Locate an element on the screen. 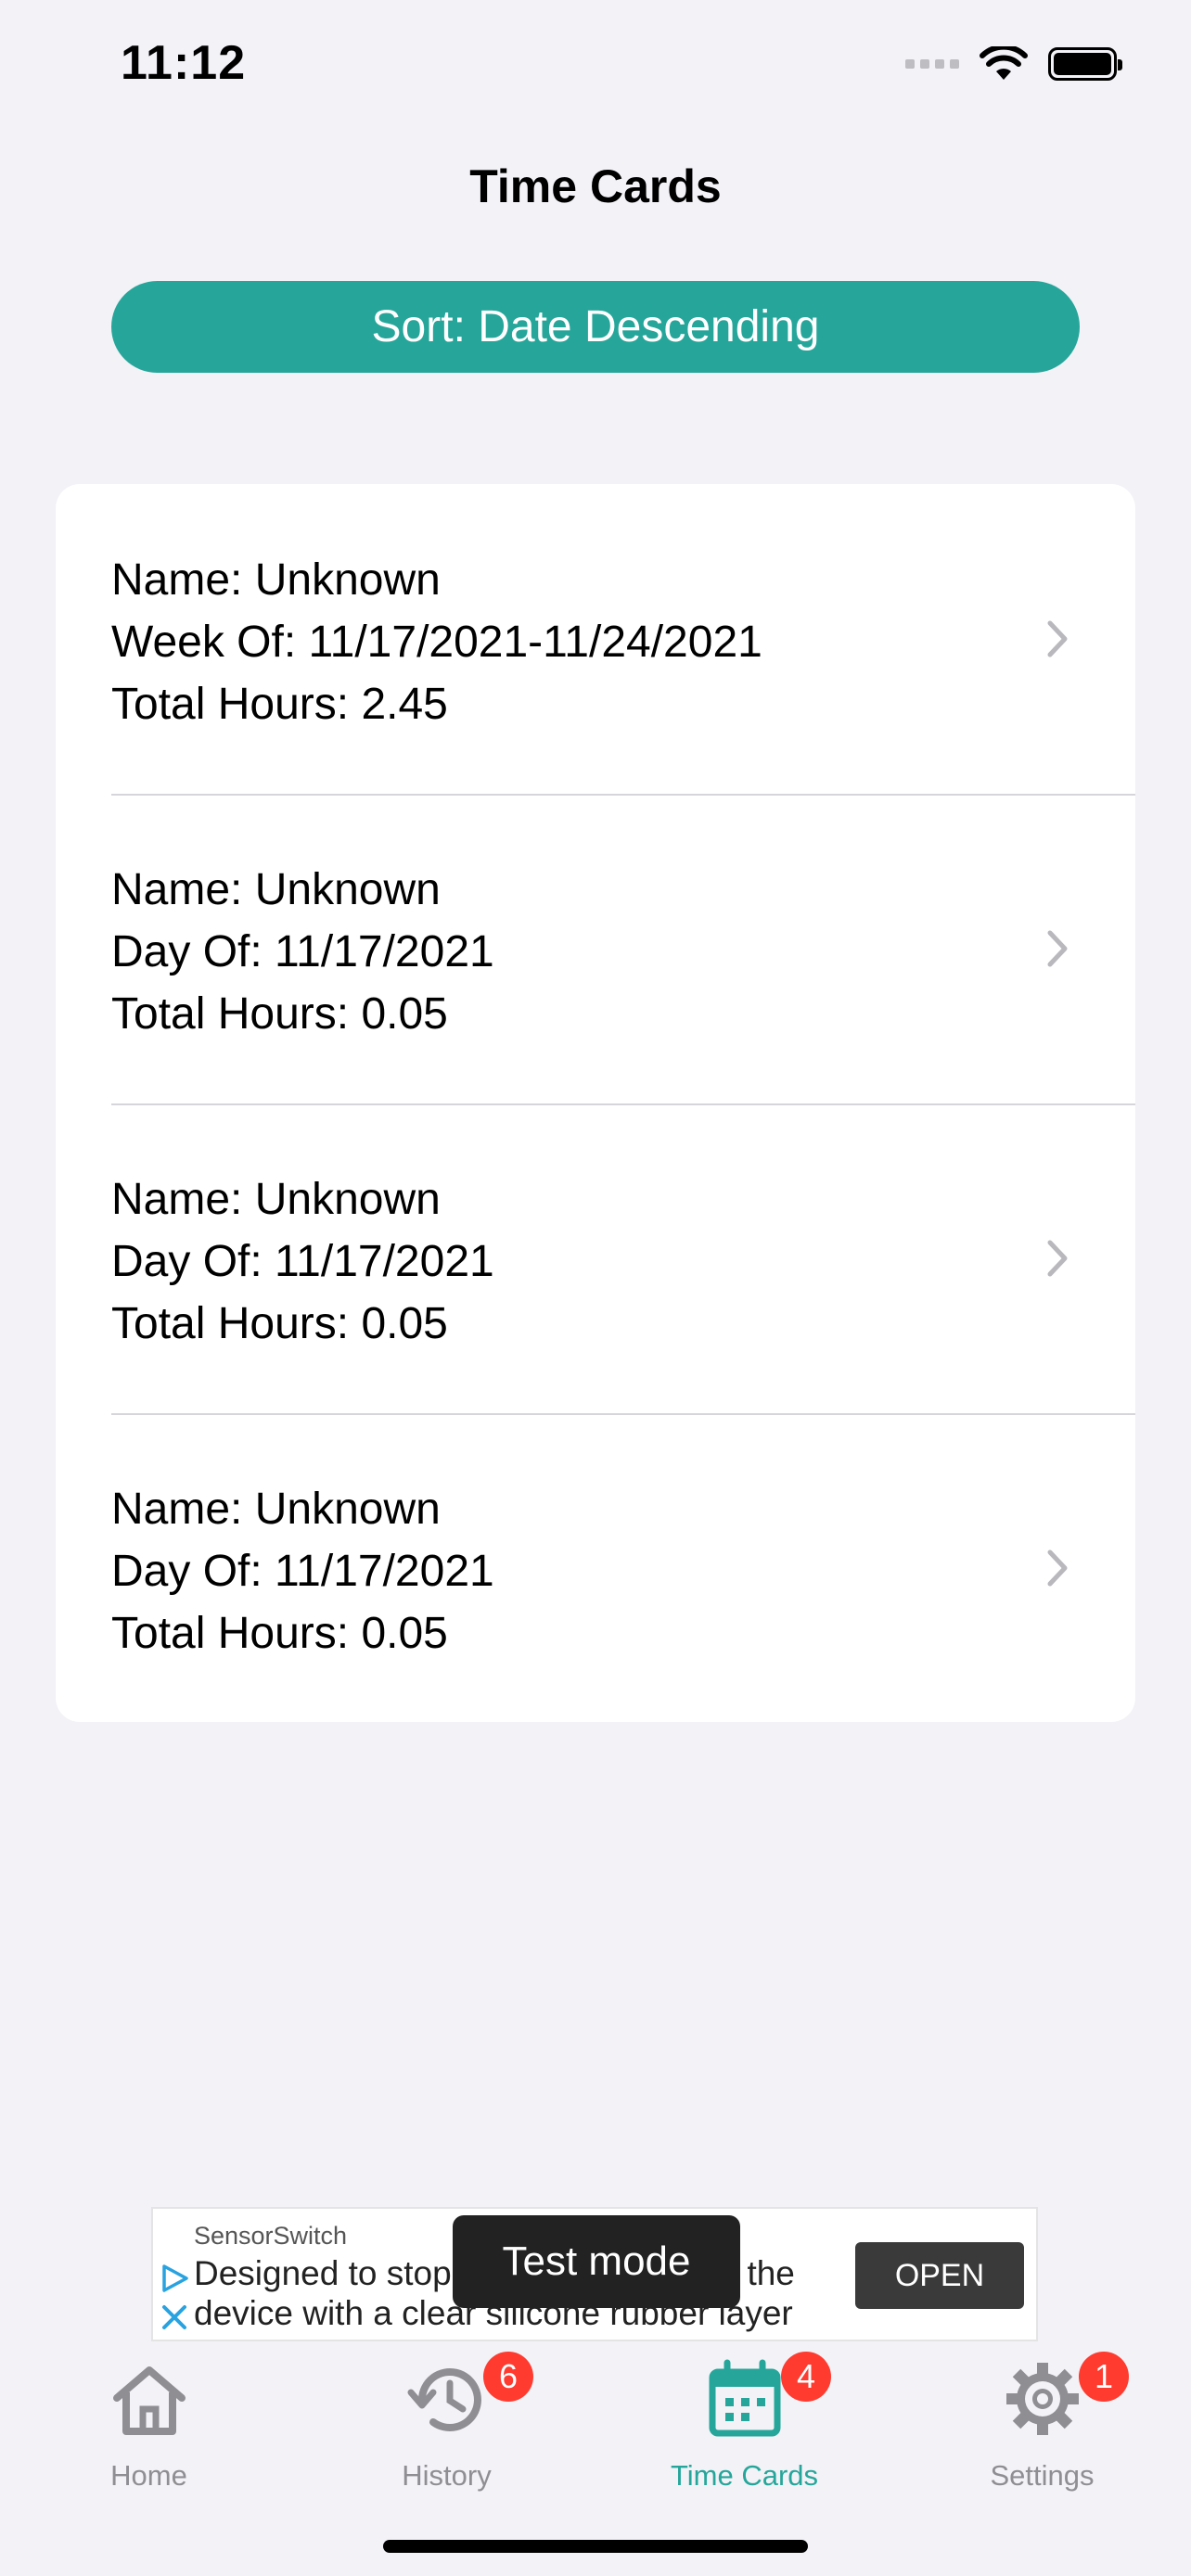  battery-icon is located at coordinates (1085, 64).